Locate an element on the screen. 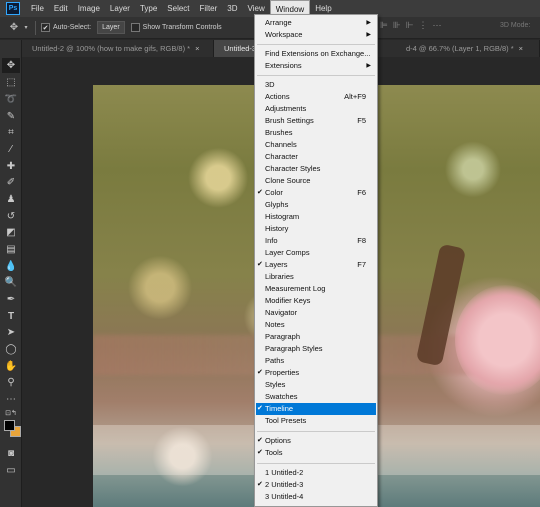  auto-select-checkbox: ✔ is located at coordinates (45, 27).